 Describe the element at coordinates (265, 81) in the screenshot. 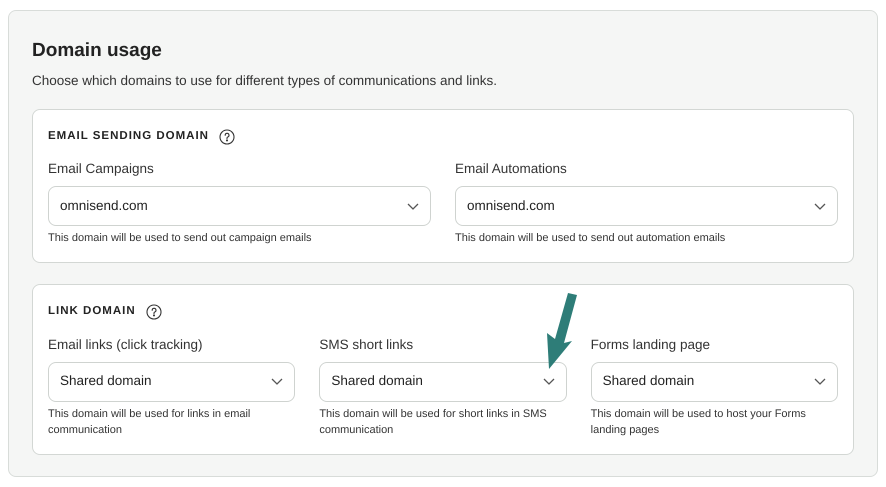

I see `page-subtitle: Choose which domains to use for different types of communications and links.` at that location.